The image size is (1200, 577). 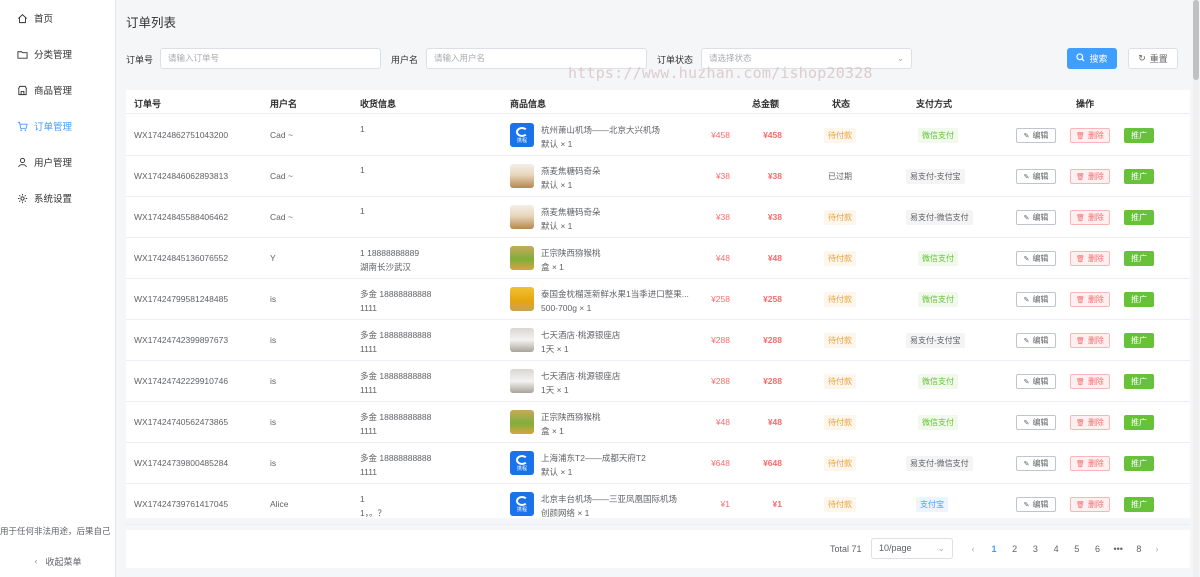 I want to click on header-status: 状态, so click(x=841, y=104).